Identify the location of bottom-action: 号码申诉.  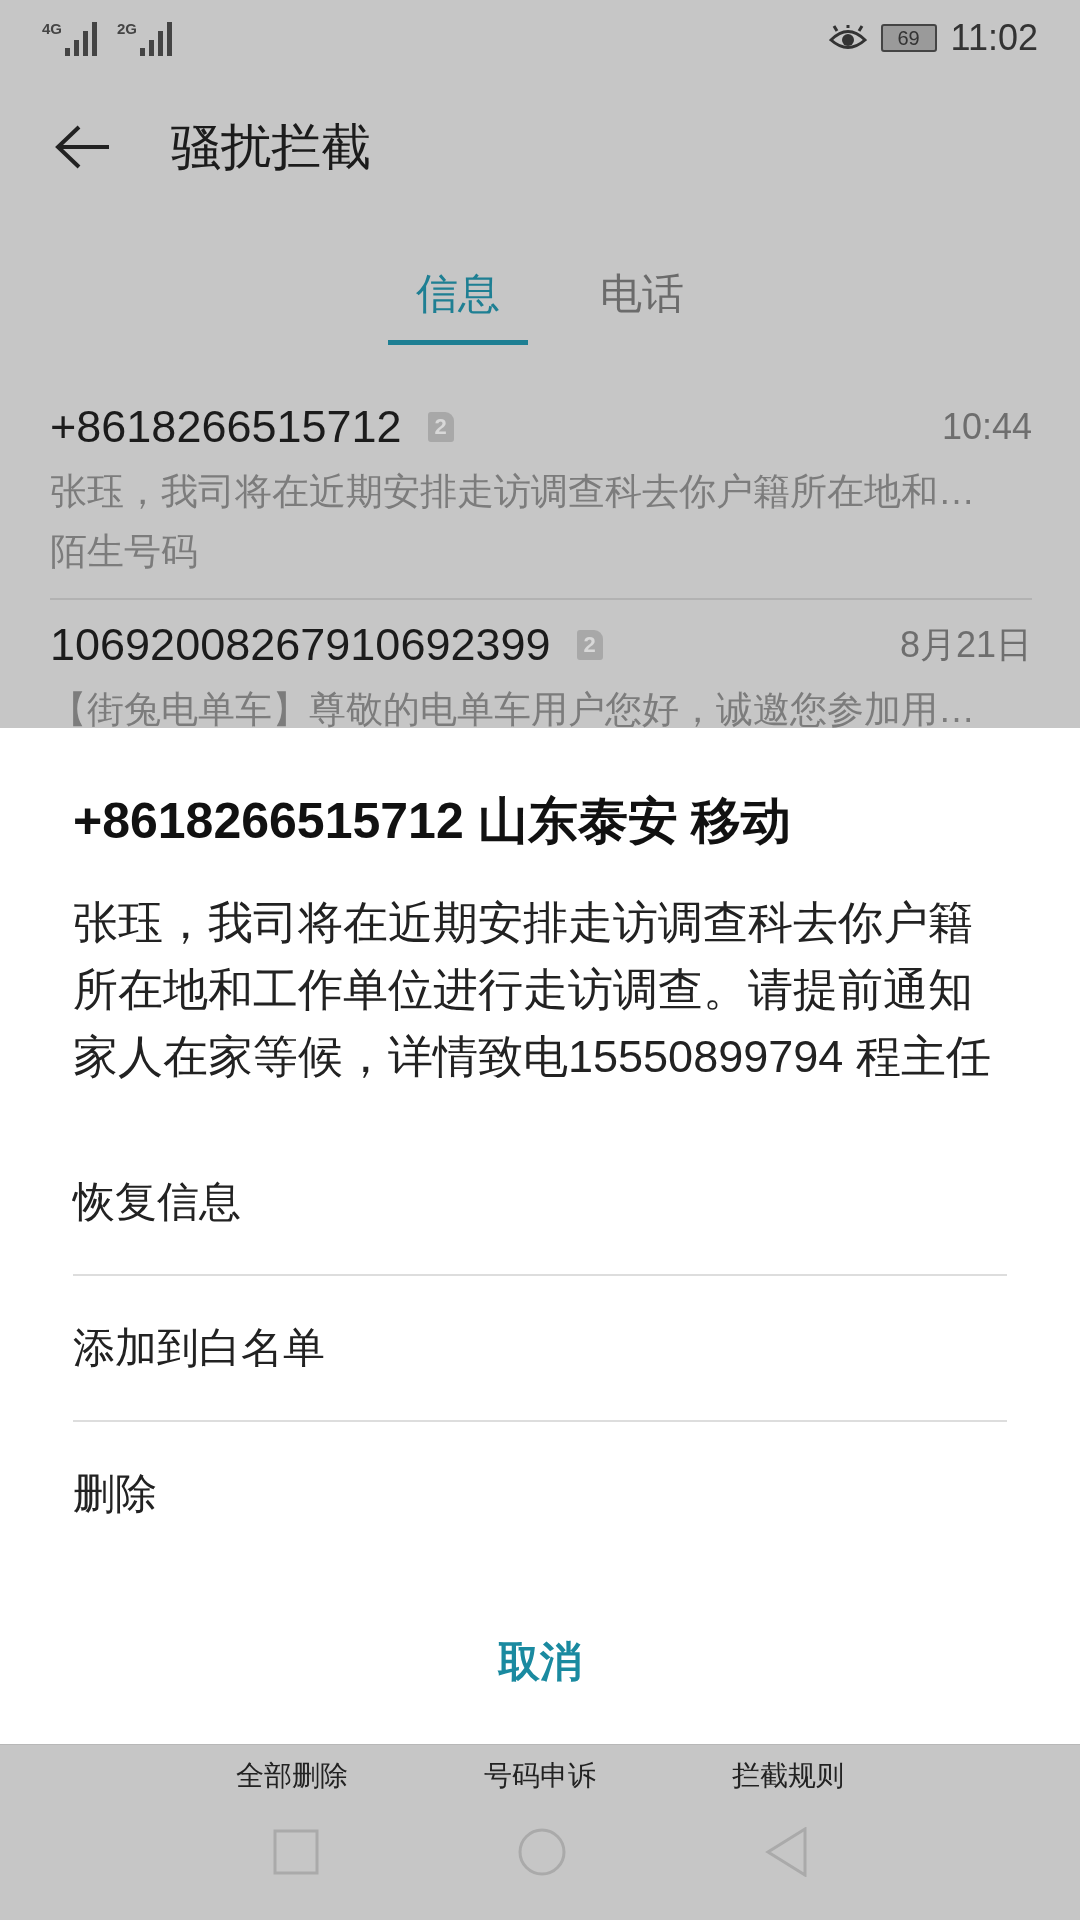
(540, 1776).